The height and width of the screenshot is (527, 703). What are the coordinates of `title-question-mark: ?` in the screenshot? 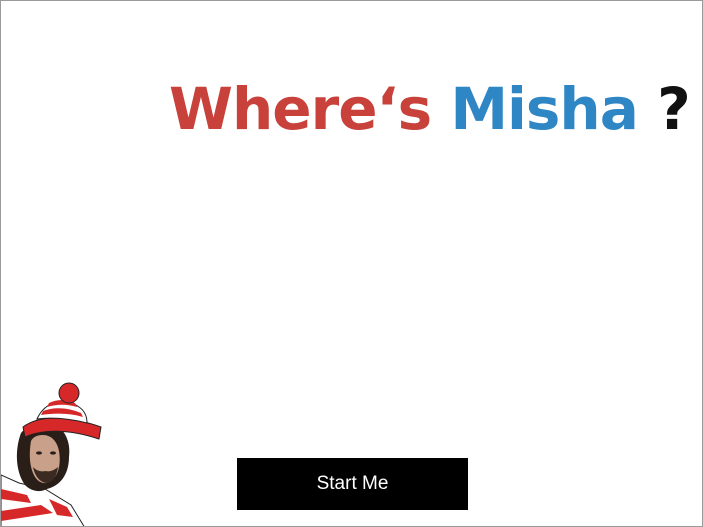 It's located at (674, 109).